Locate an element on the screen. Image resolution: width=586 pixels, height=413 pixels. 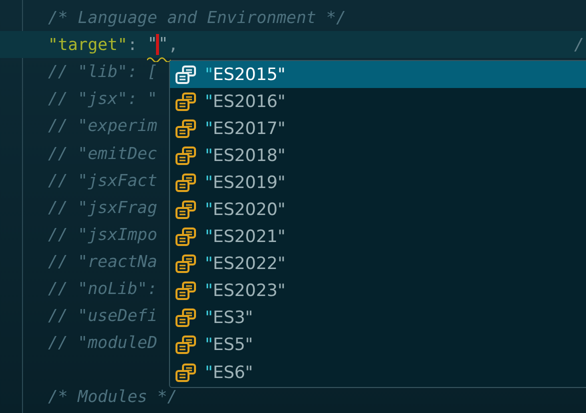
suggestion-item: "ES2020" is located at coordinates (378, 210).